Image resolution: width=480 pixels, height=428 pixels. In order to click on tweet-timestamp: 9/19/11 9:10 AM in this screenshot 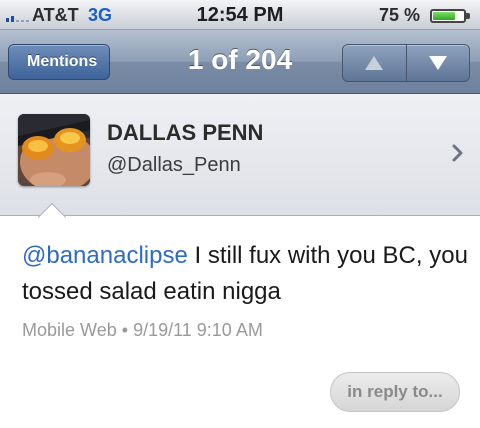, I will do `click(198, 330)`.